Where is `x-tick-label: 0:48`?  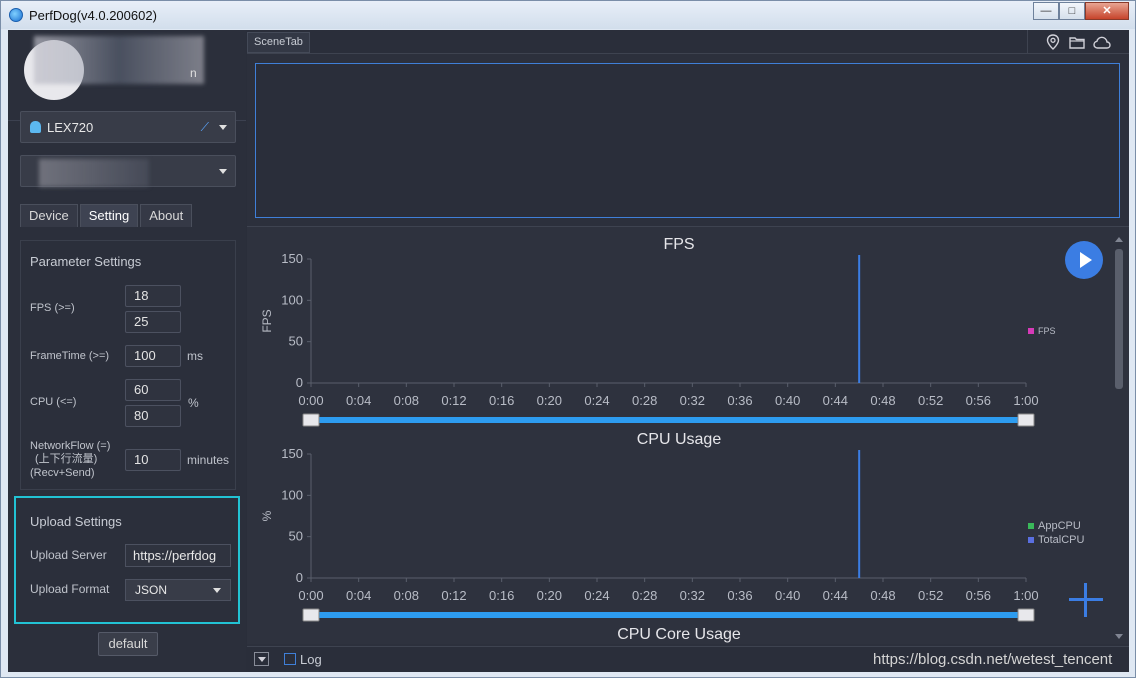
x-tick-label: 0:48 is located at coordinates (882, 400).